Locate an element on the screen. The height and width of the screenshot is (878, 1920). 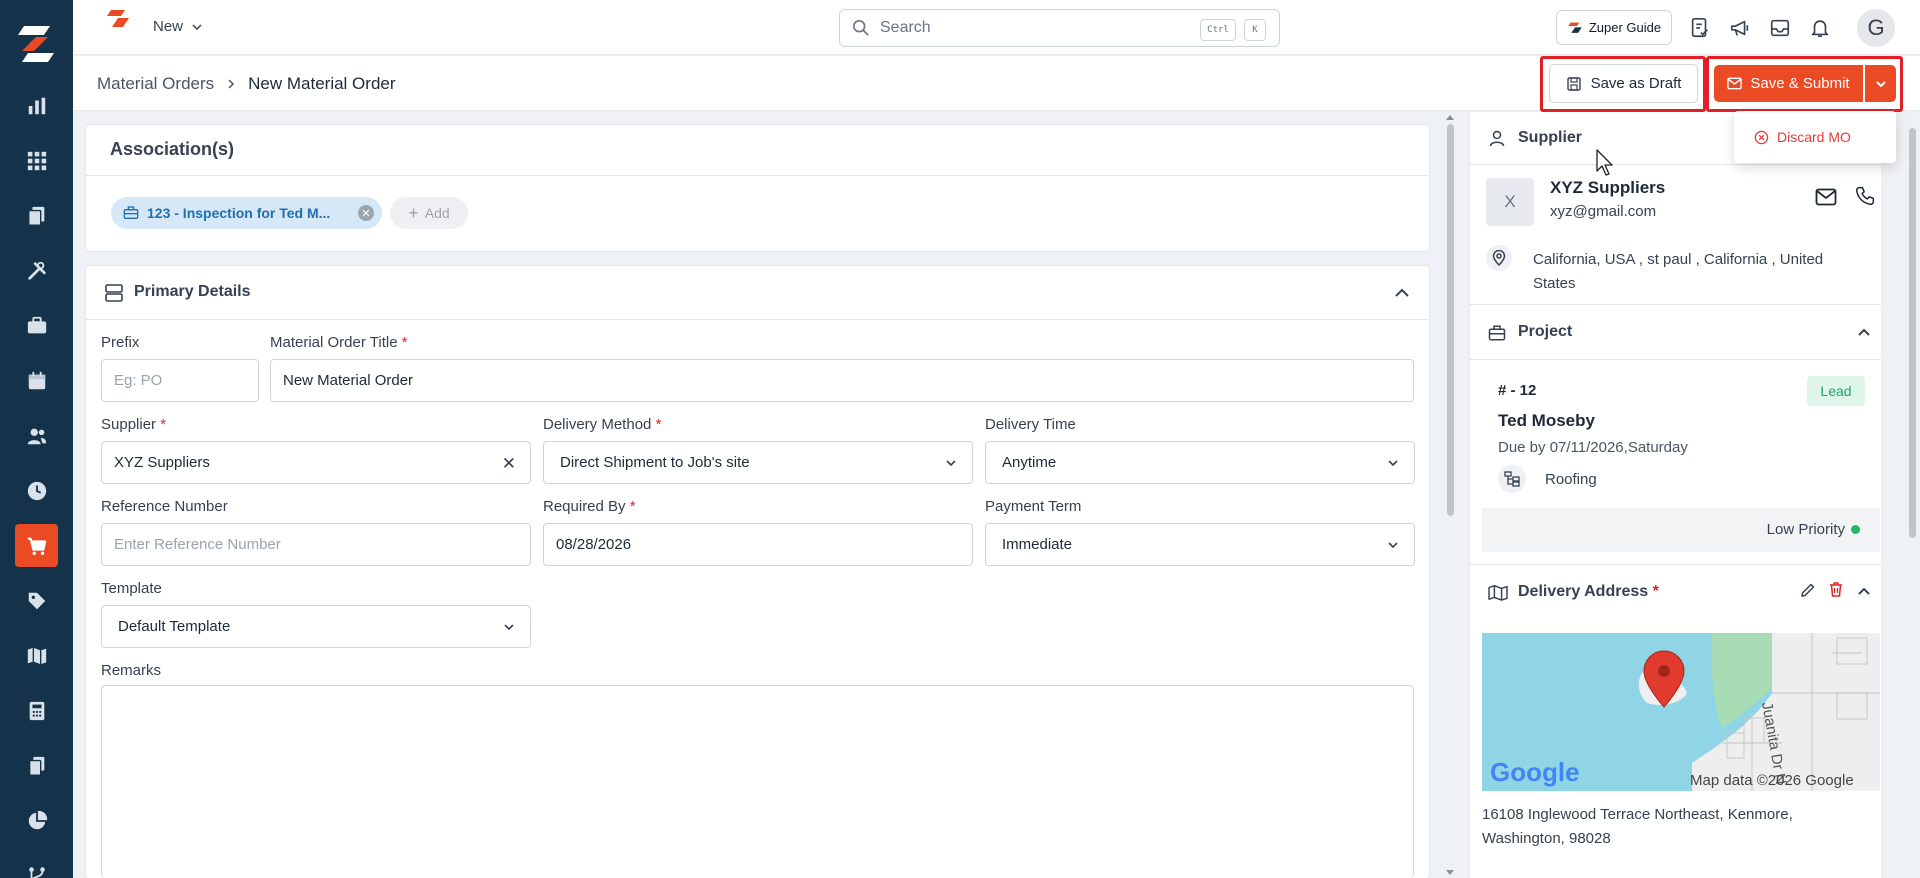
delivery-time-select: Anytime is located at coordinates (1200, 462).